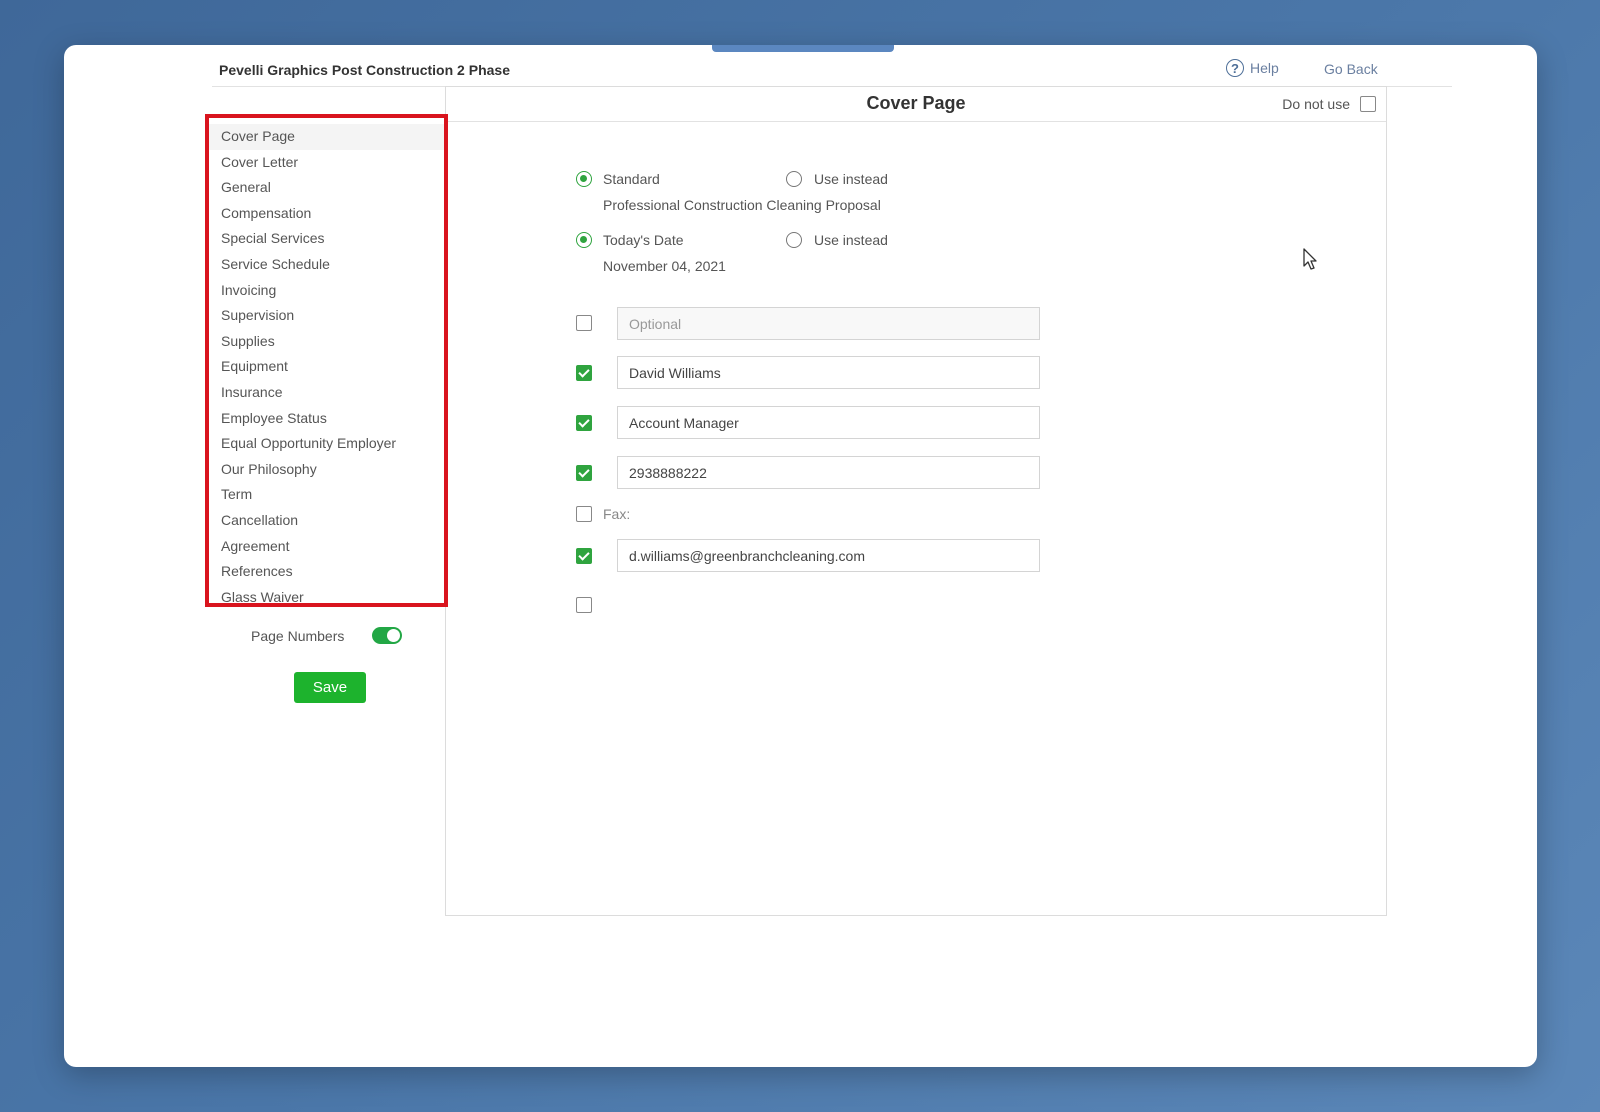 This screenshot has width=1600, height=1112. I want to click on sidebar-item: Agreement, so click(326, 547).